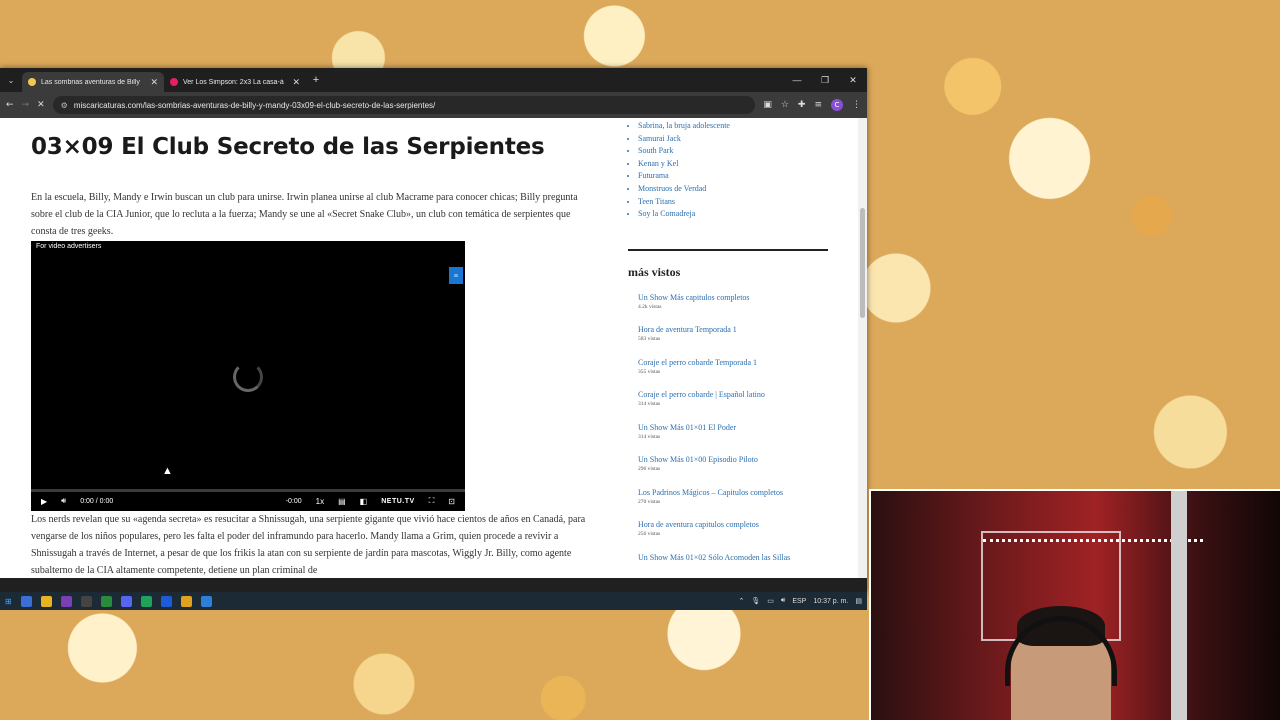 The image size is (1280, 720). I want to click on scrollbar-thumb, so click(862, 263).